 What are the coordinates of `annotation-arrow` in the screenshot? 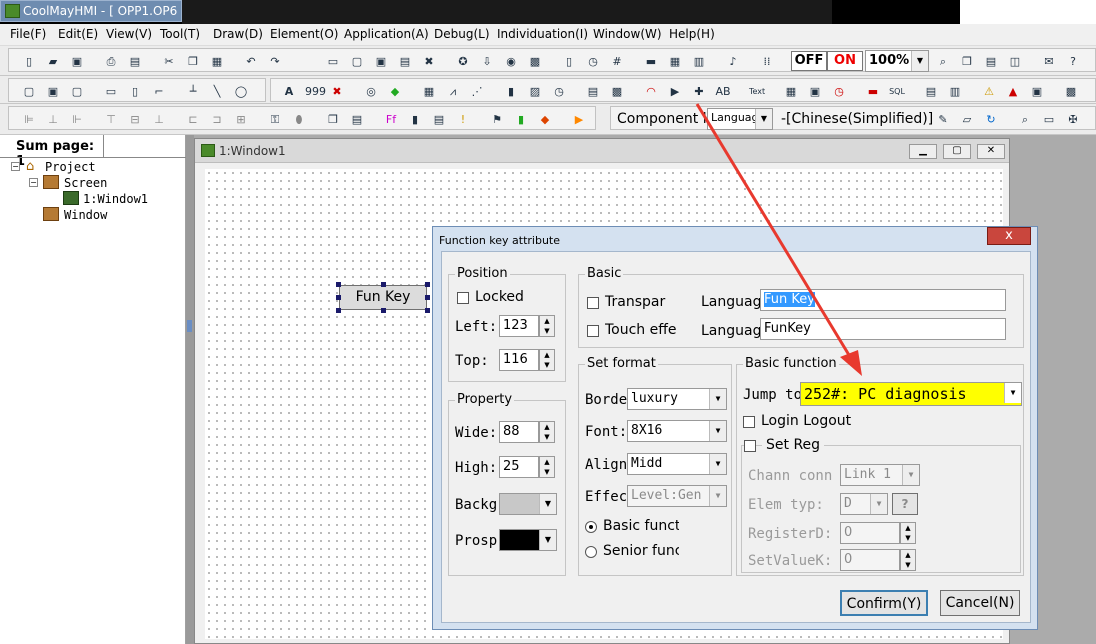 It's located at (778, 239).